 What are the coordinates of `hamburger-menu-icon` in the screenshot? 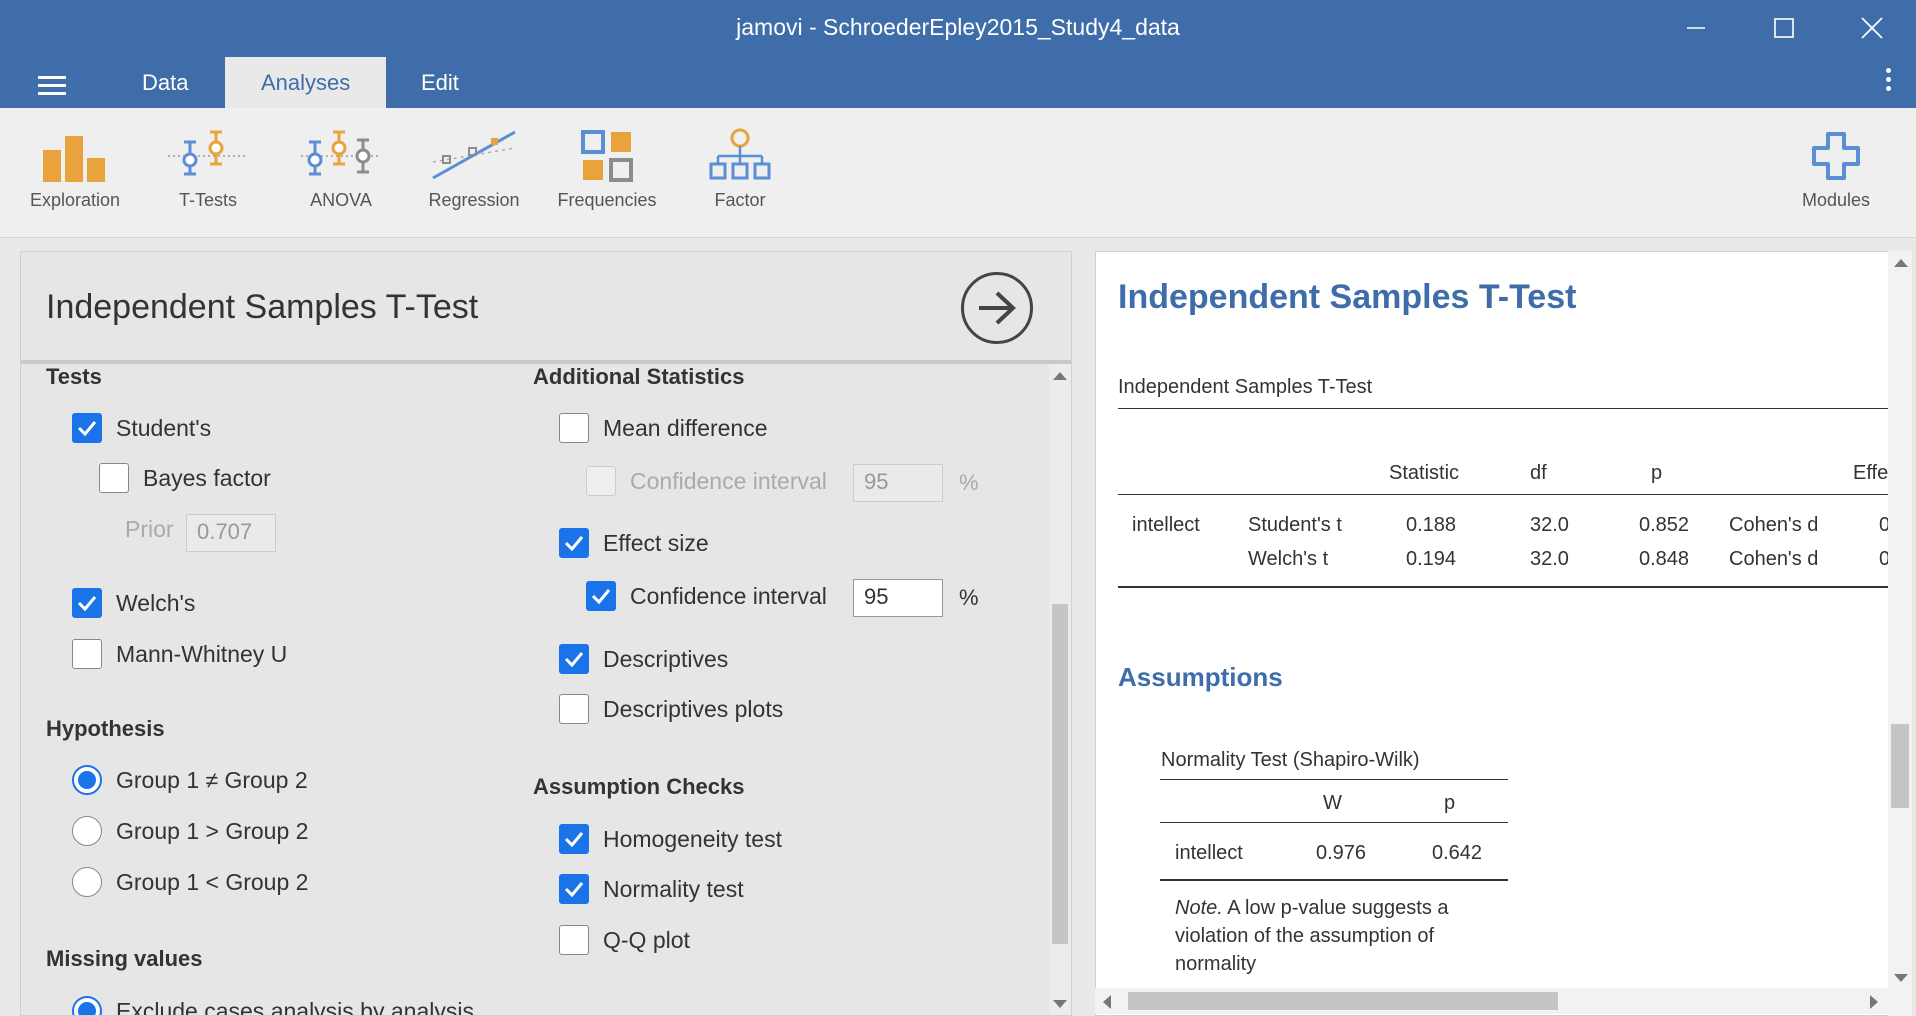 It's located at (52, 86).